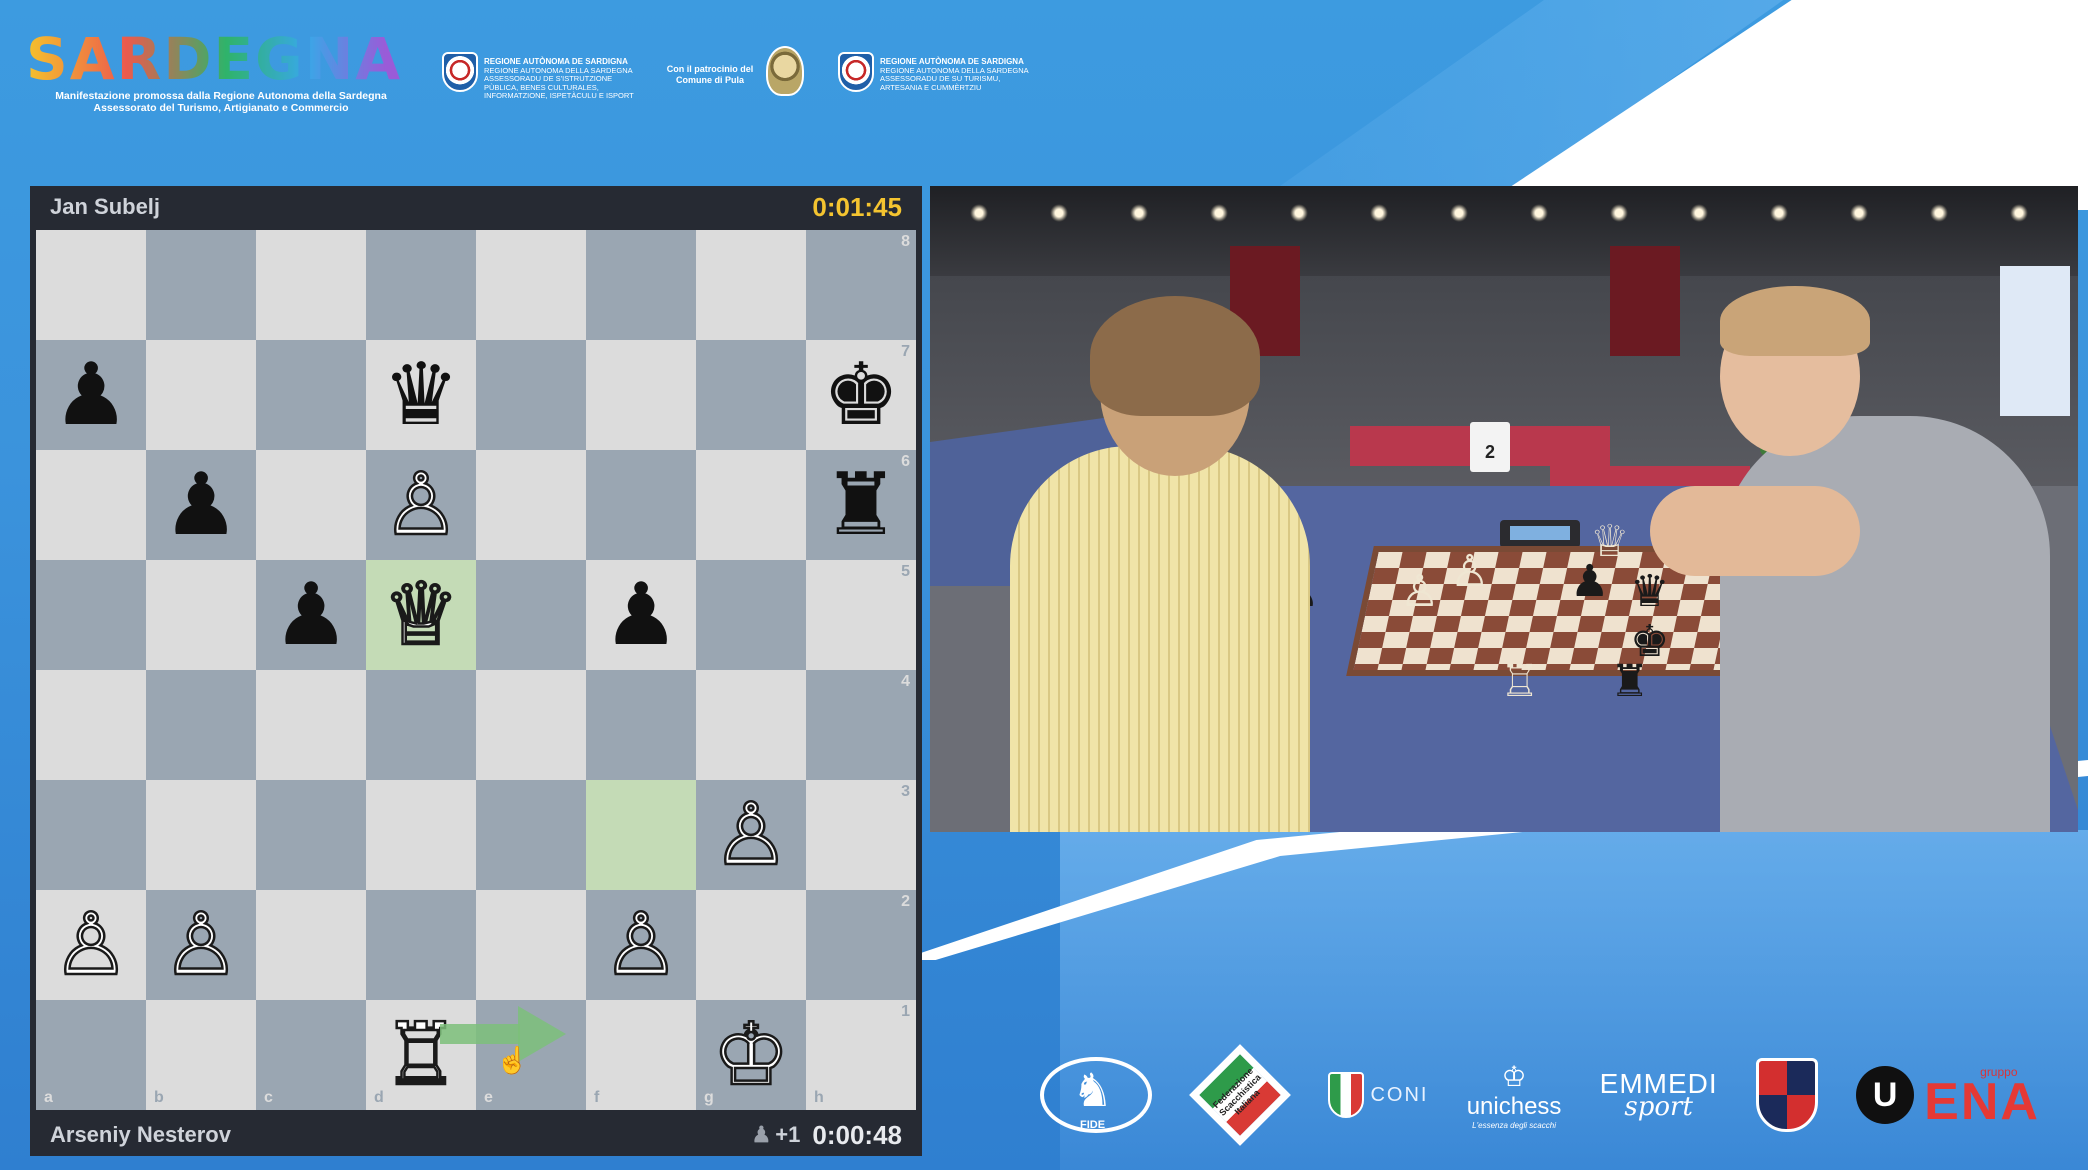 The image size is (2088, 1170). What do you see at coordinates (641, 285) in the screenshot?
I see `square-f8` at bounding box center [641, 285].